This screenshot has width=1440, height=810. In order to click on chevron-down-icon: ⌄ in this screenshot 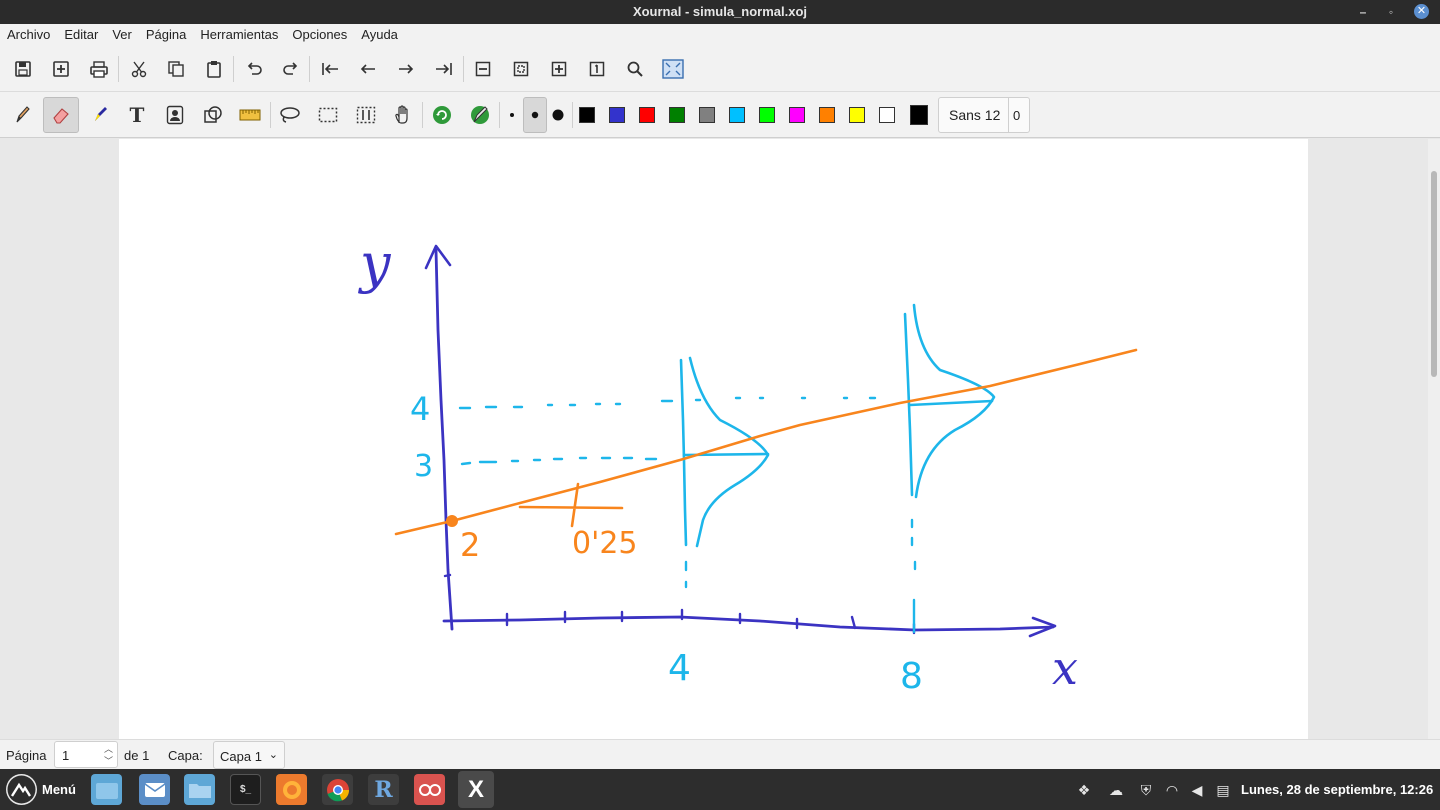, I will do `click(273, 755)`.